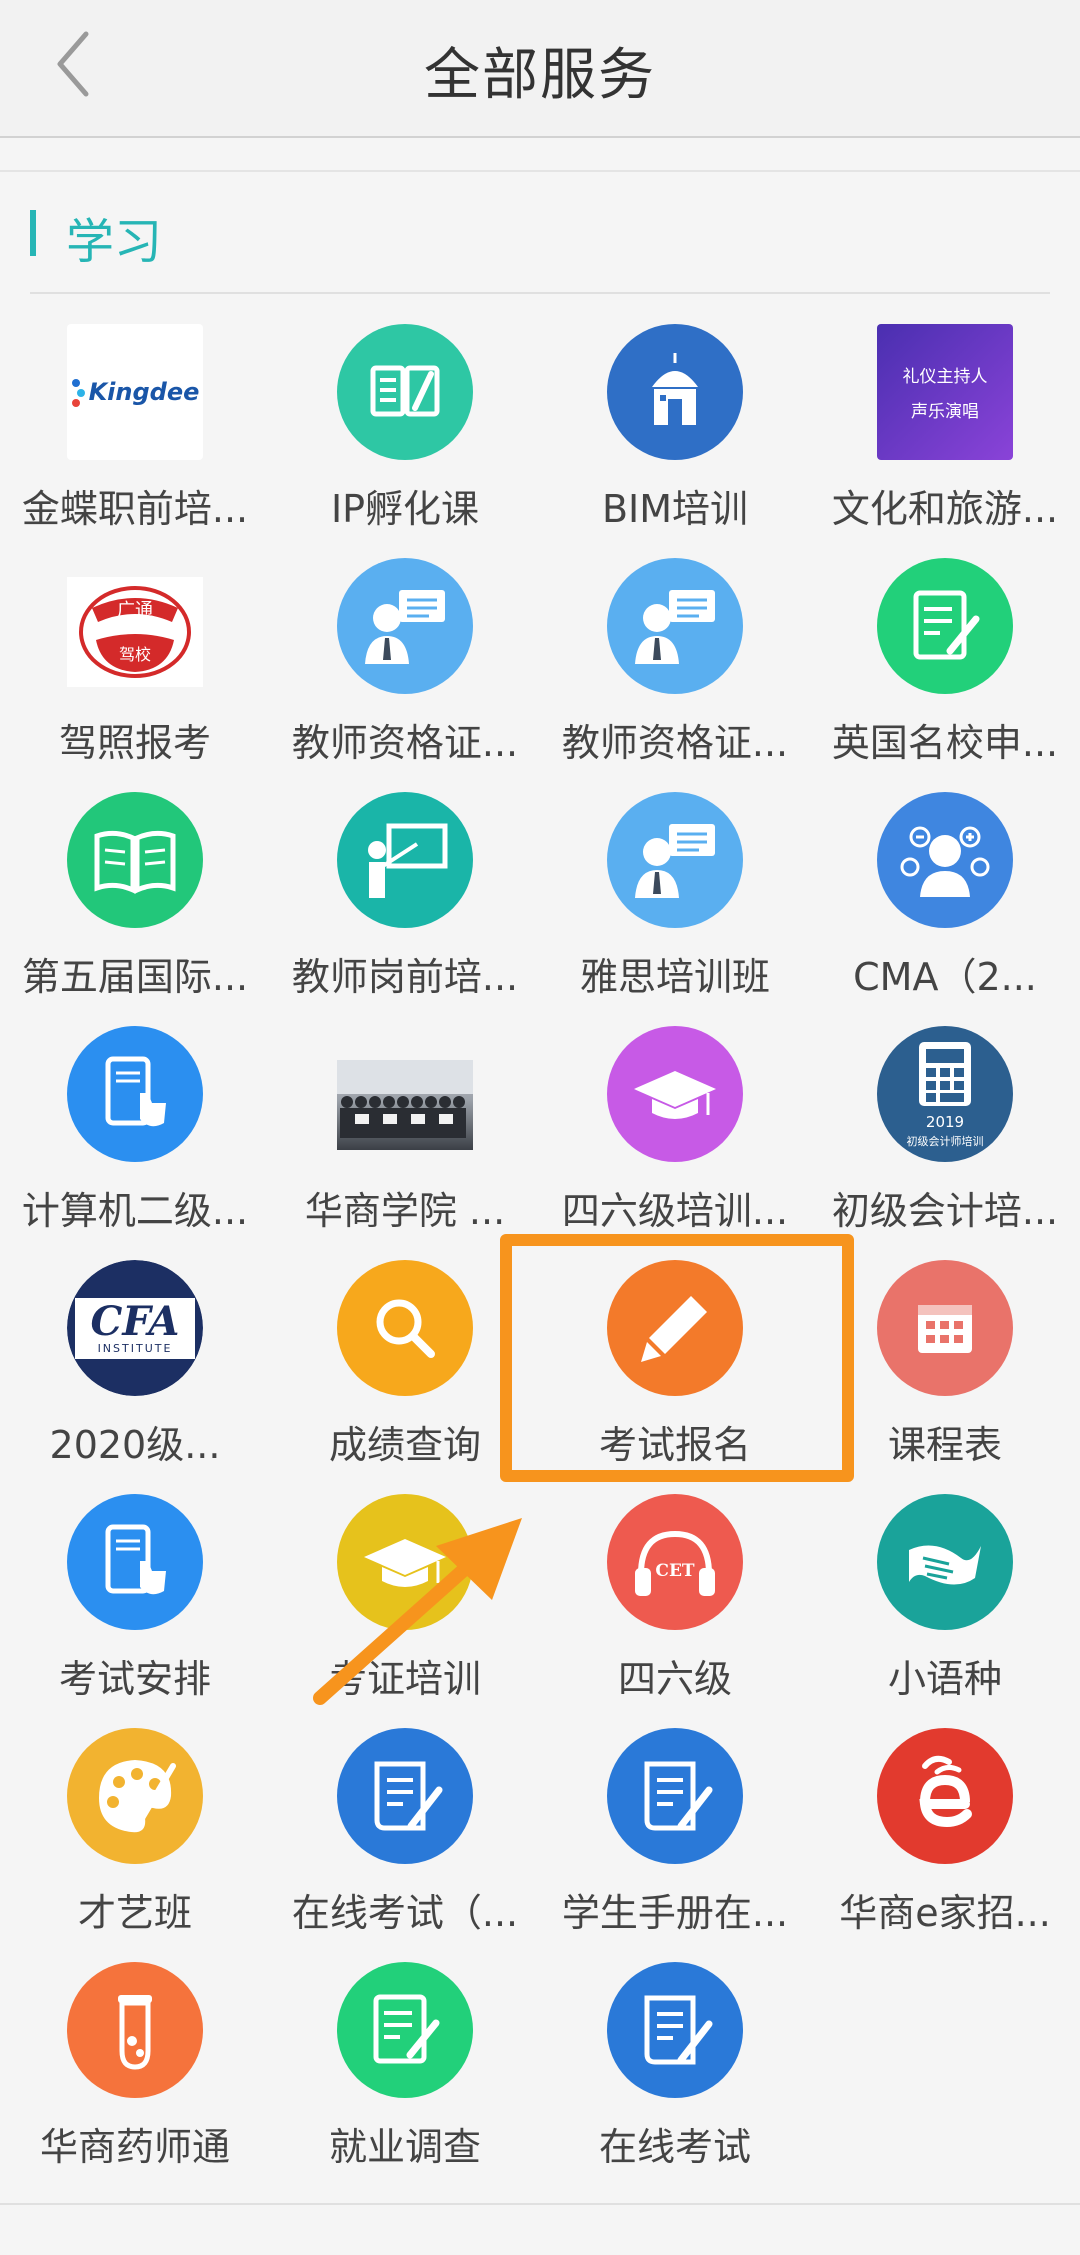 The width and height of the screenshot is (1080, 2255). I want to click on driving-school-top-text: 广通, so click(135, 610).